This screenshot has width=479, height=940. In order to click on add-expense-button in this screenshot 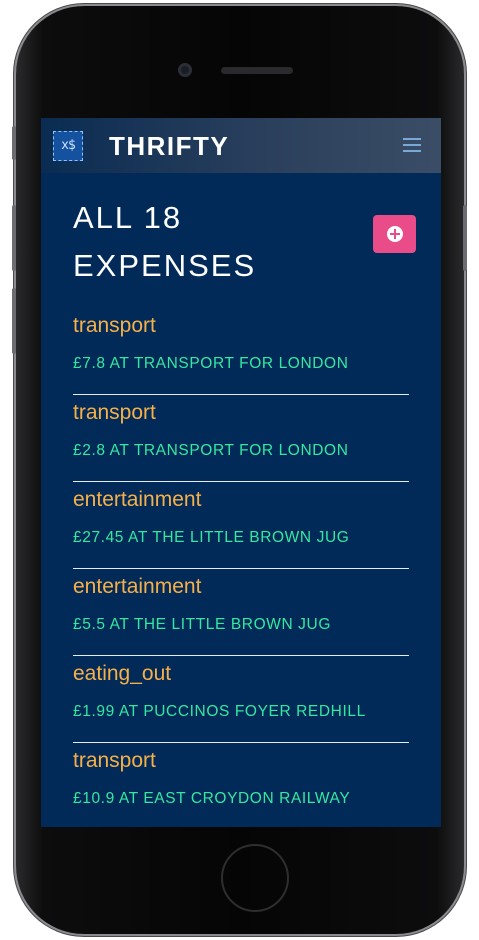, I will do `click(394, 234)`.